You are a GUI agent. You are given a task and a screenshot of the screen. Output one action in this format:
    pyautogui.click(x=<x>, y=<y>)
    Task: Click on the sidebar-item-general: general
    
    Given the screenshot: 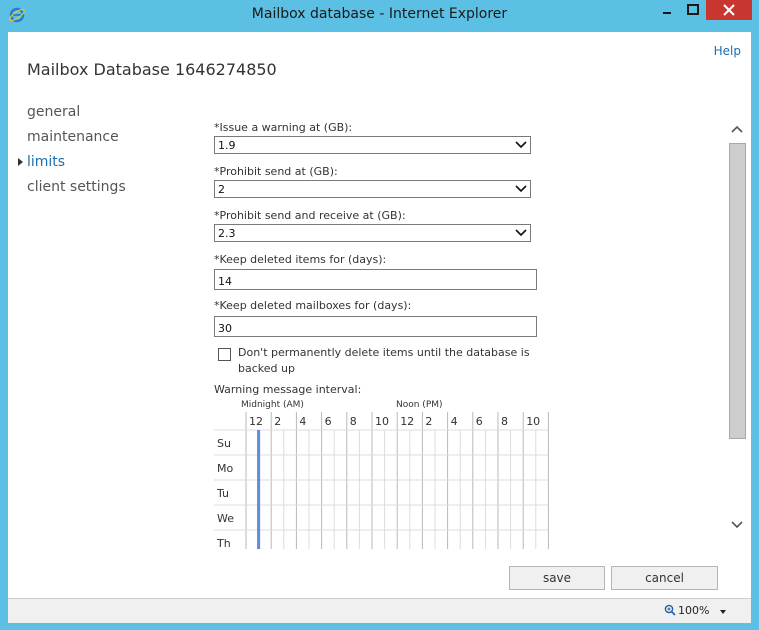 What is the action you would take?
    pyautogui.click(x=53, y=112)
    